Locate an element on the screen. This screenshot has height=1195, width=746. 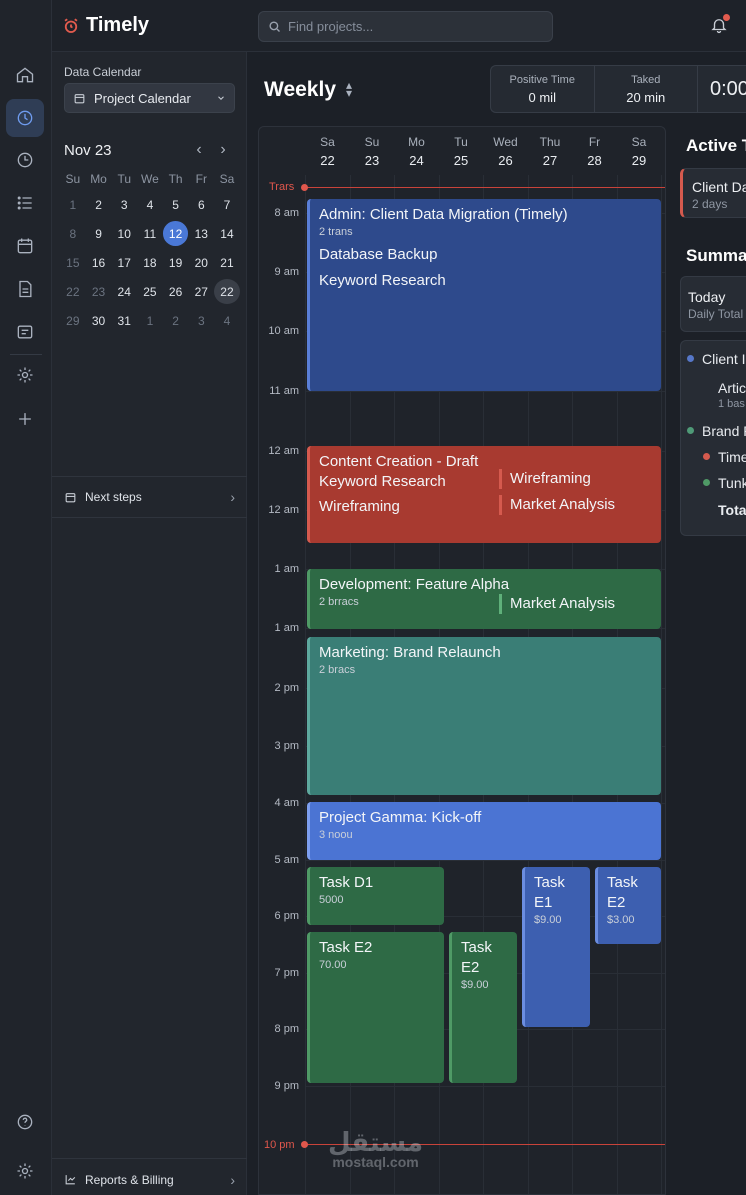
day-column-header: Fr 28 is located at coordinates (594, 151).